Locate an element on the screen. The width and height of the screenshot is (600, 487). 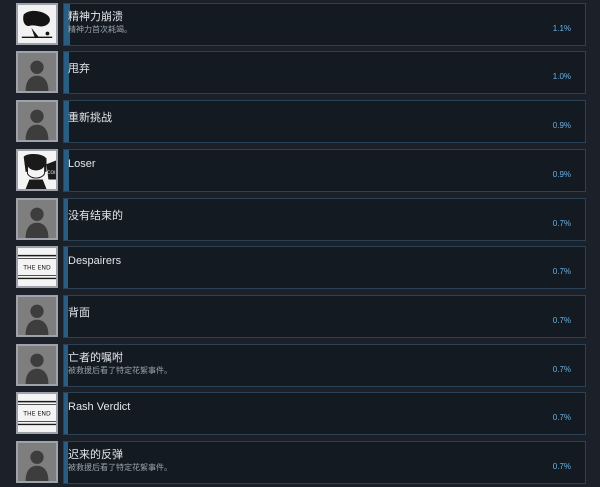
achievement-row: 亡者的嘱咐 被救援后看了特定花絮事件。 0.7% is located at coordinates (300, 365).